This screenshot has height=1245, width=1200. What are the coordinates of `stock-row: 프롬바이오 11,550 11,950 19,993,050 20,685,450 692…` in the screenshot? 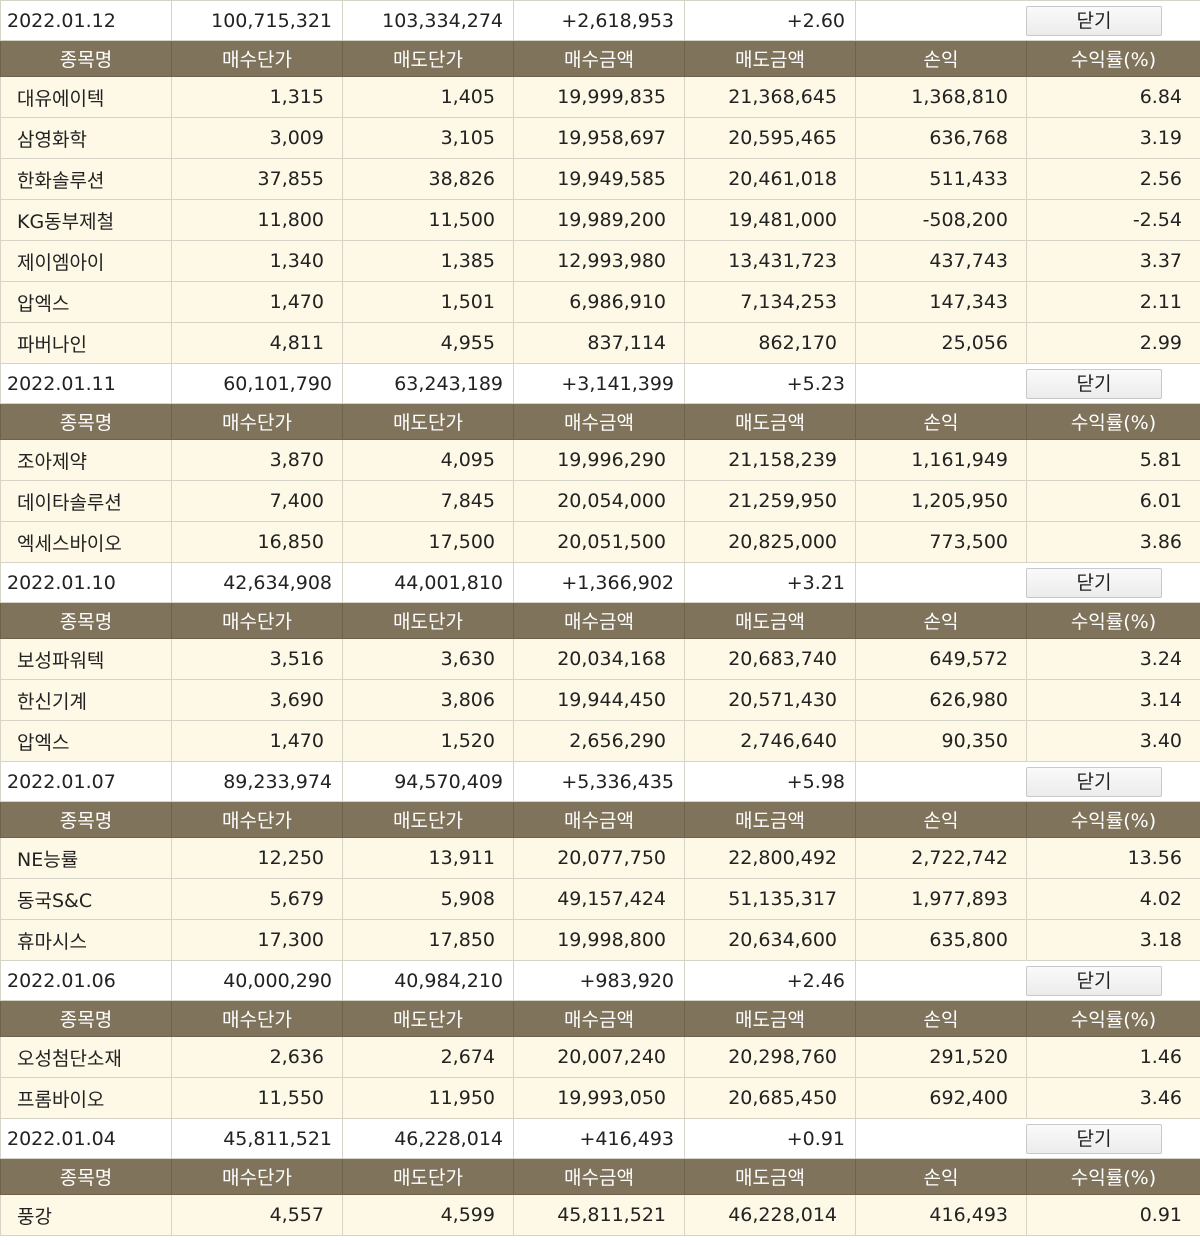 It's located at (600, 1098).